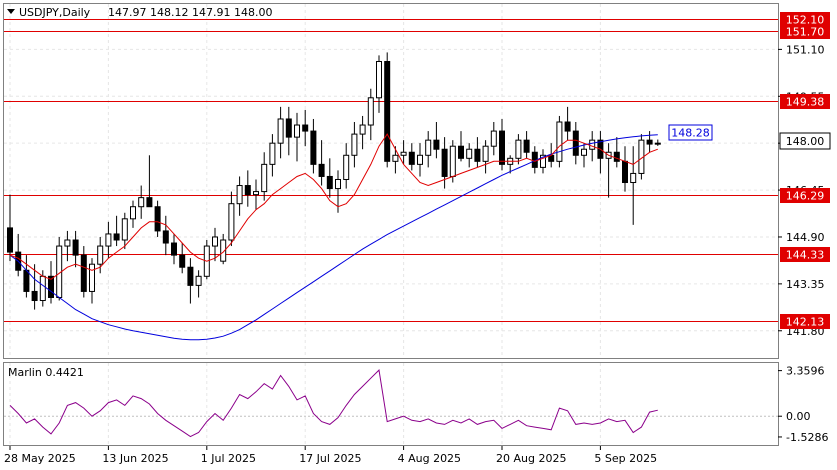 This screenshot has height=470, width=837. I want to click on ma-value-label: 148.28, so click(690, 133).